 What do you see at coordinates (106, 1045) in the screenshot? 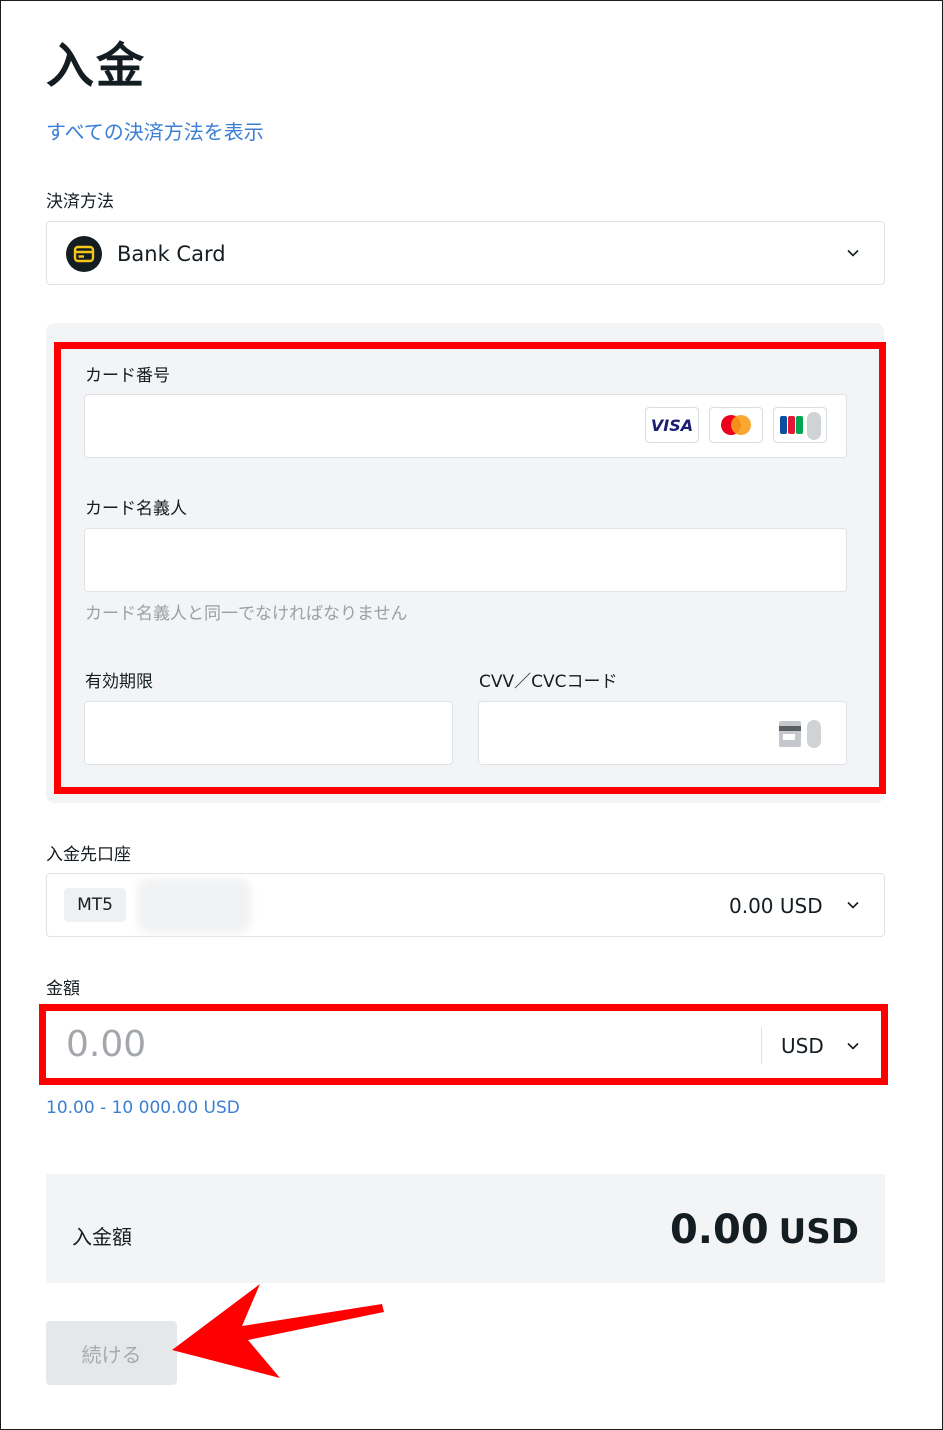
I see `amount-input: 0.00` at bounding box center [106, 1045].